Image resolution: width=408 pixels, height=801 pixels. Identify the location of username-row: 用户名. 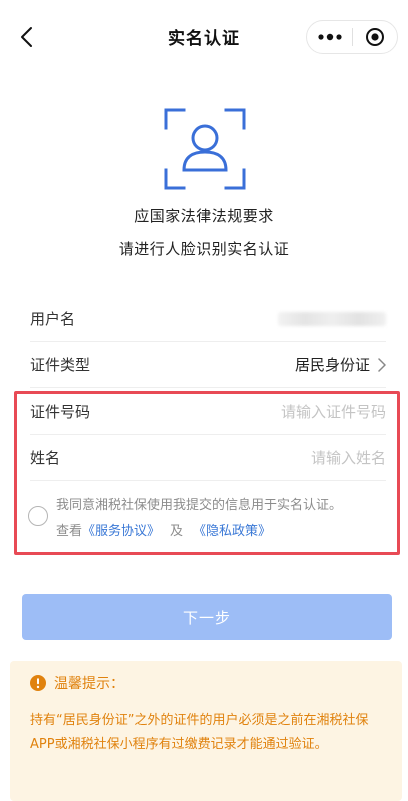
(208, 319).